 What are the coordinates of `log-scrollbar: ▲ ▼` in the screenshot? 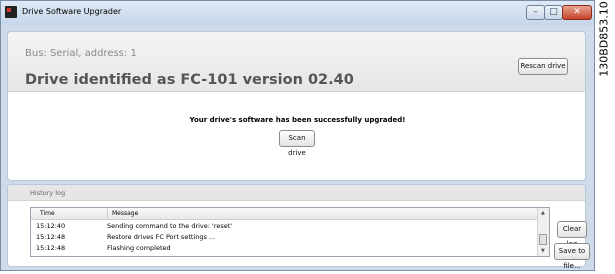 It's located at (543, 232).